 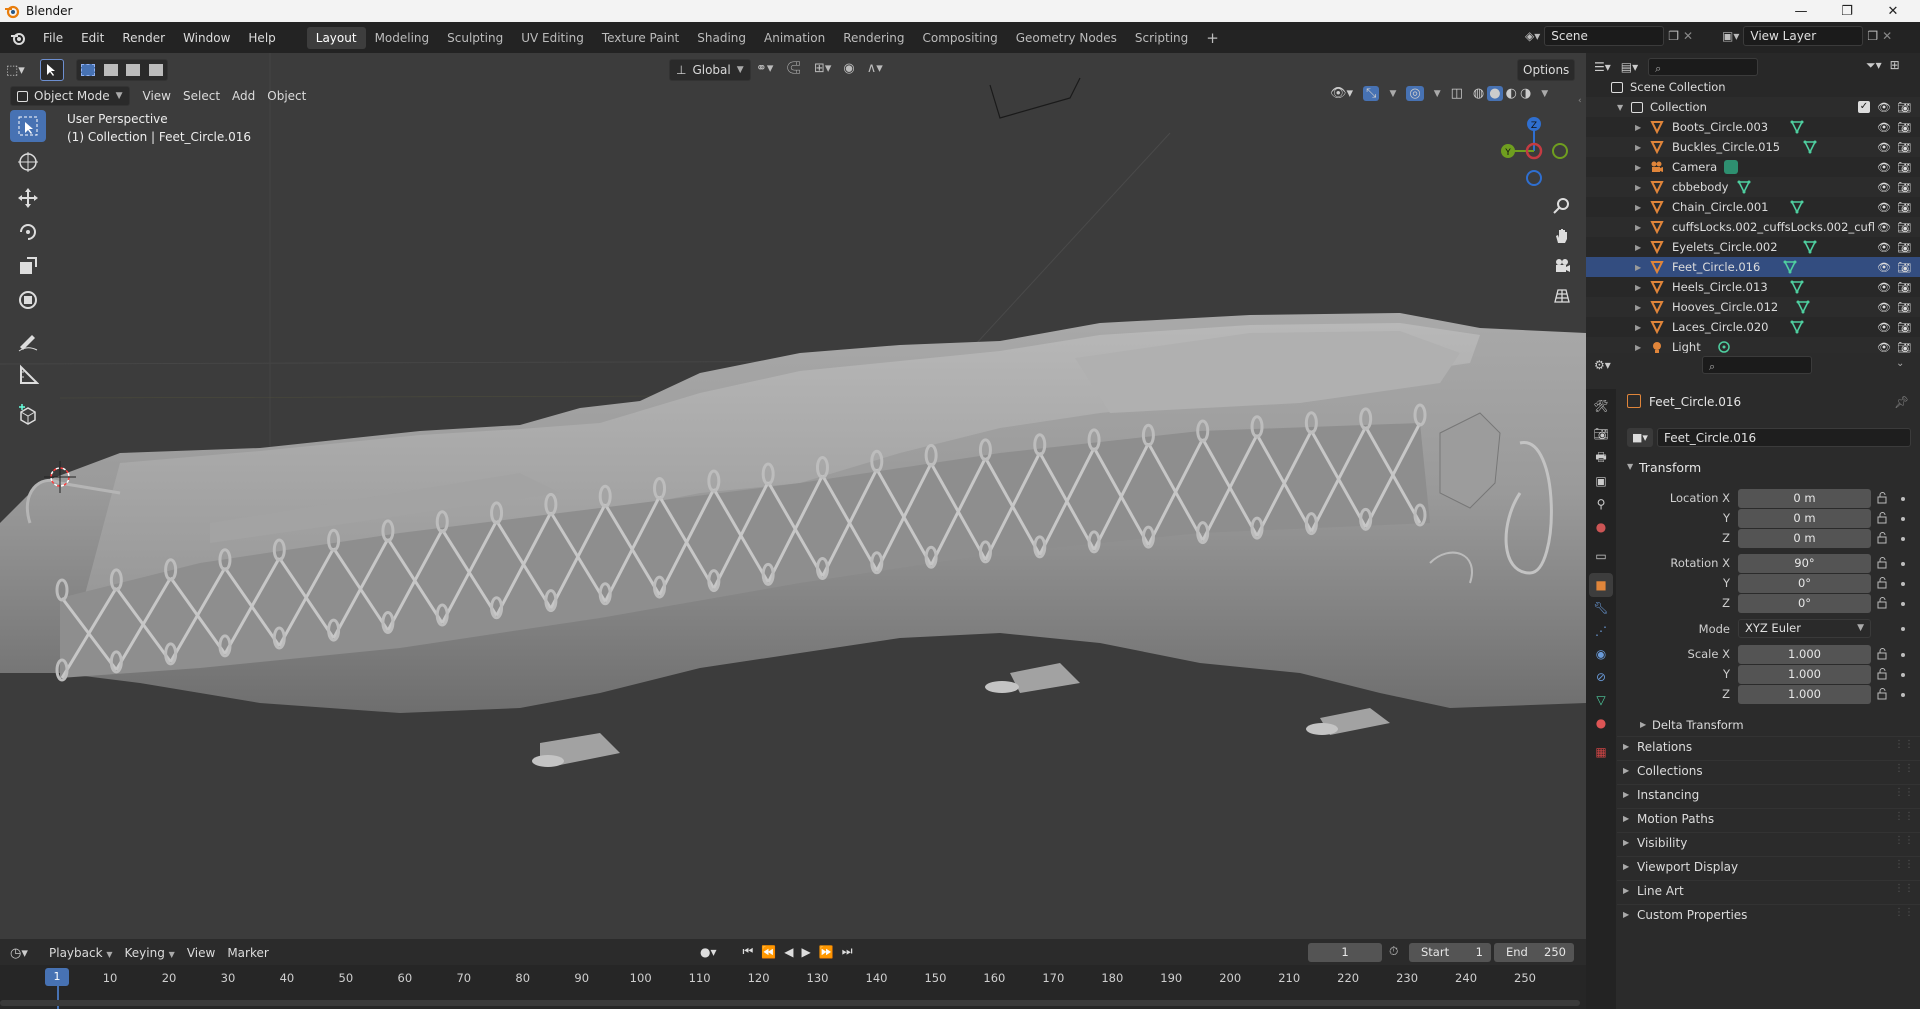 What do you see at coordinates (1604, 36) in the screenshot?
I see `scene-name-field: Scene` at bounding box center [1604, 36].